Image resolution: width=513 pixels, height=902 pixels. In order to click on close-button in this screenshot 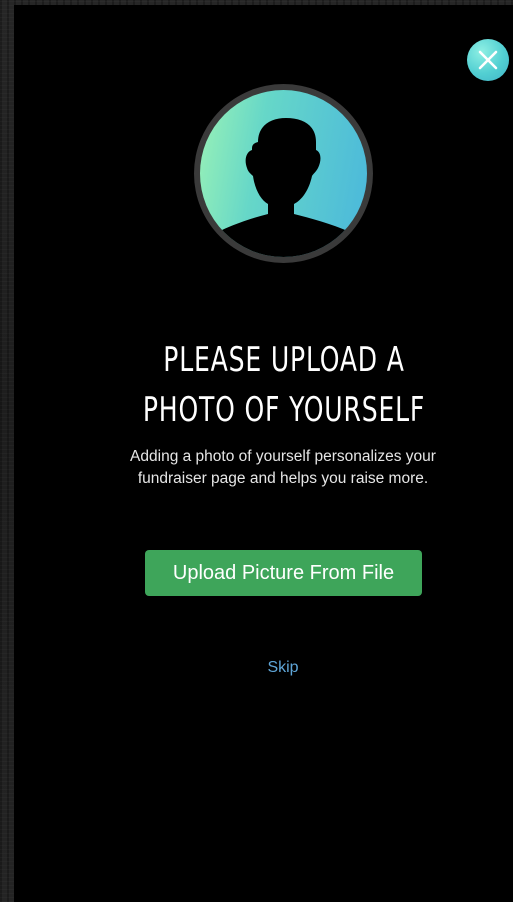, I will do `click(488, 60)`.